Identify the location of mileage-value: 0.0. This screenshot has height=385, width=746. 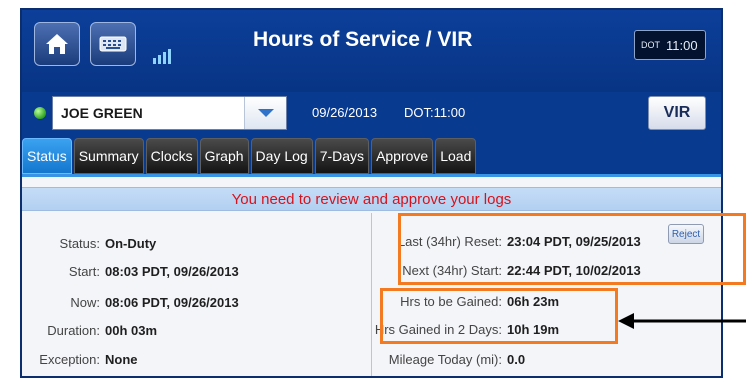
(516, 359).